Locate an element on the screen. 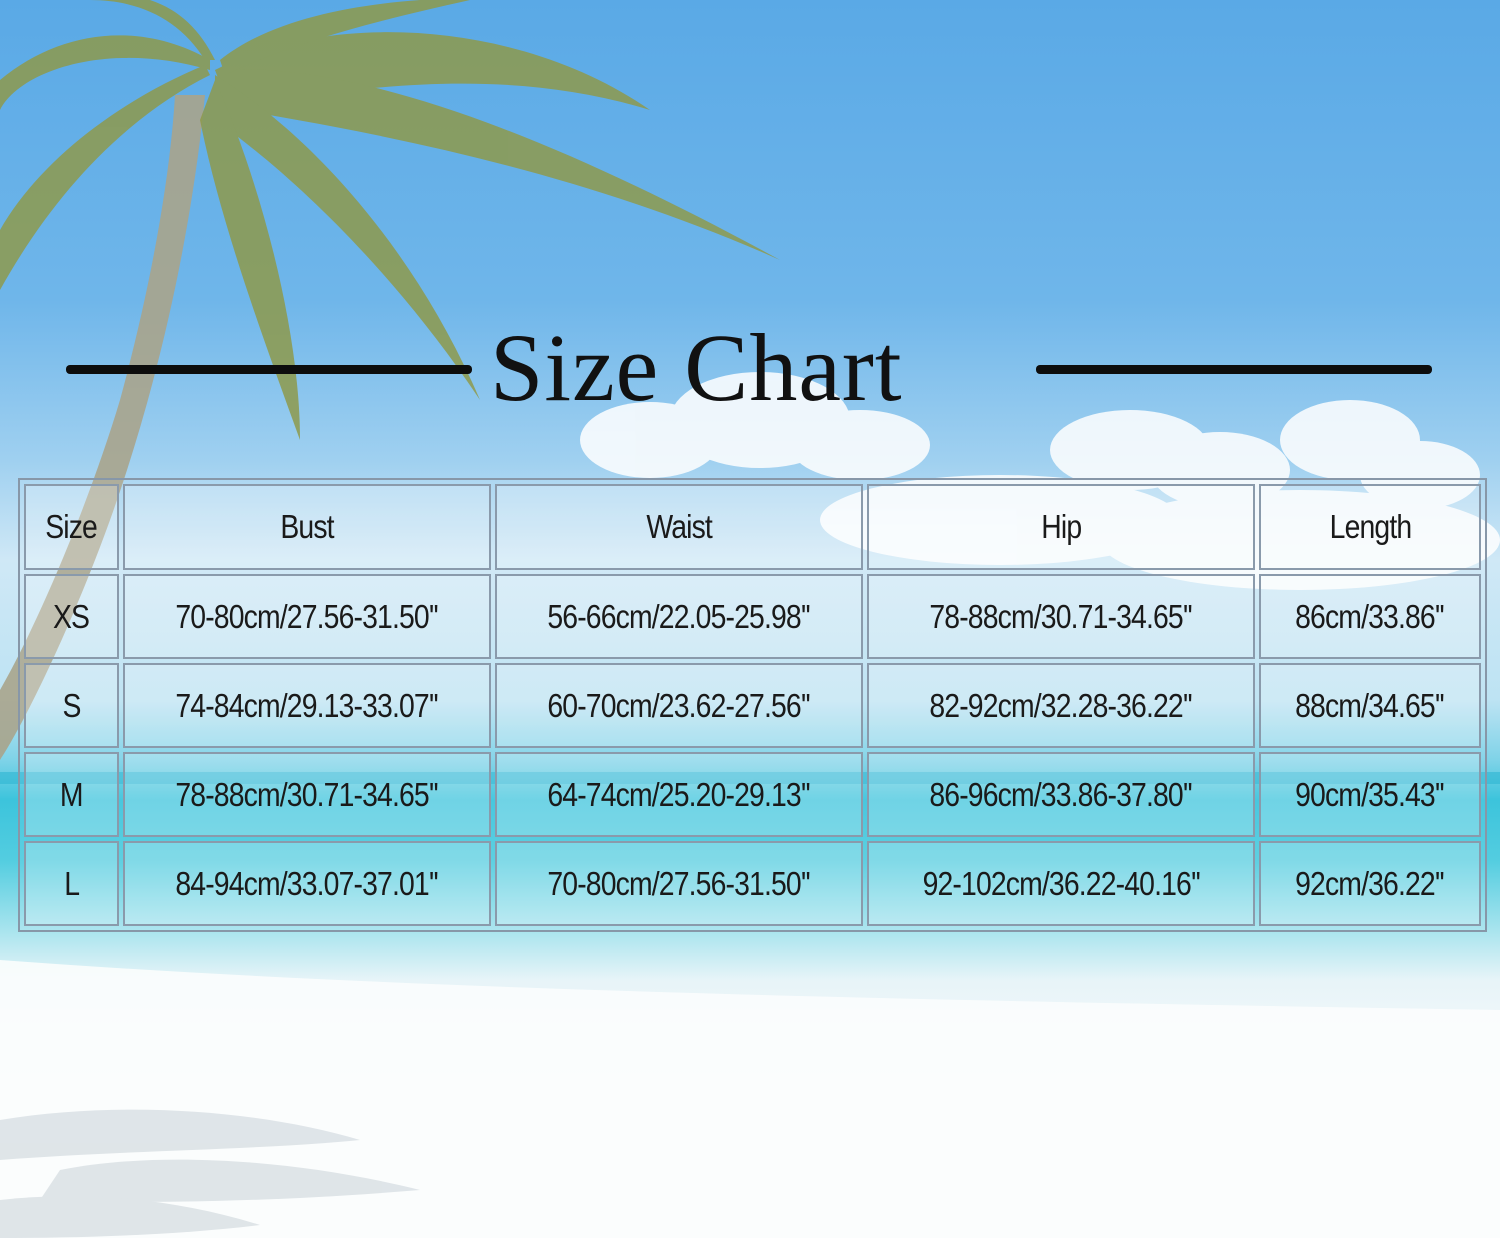  page-title: Size Chart is located at coordinates (696, 367).